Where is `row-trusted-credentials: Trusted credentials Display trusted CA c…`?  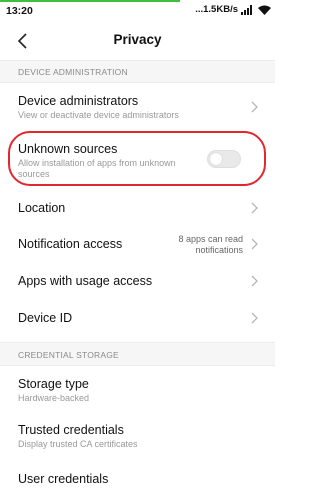
row-trusted-credentials: Trusted credentials Display trusted CA c… is located at coordinates (137, 435).